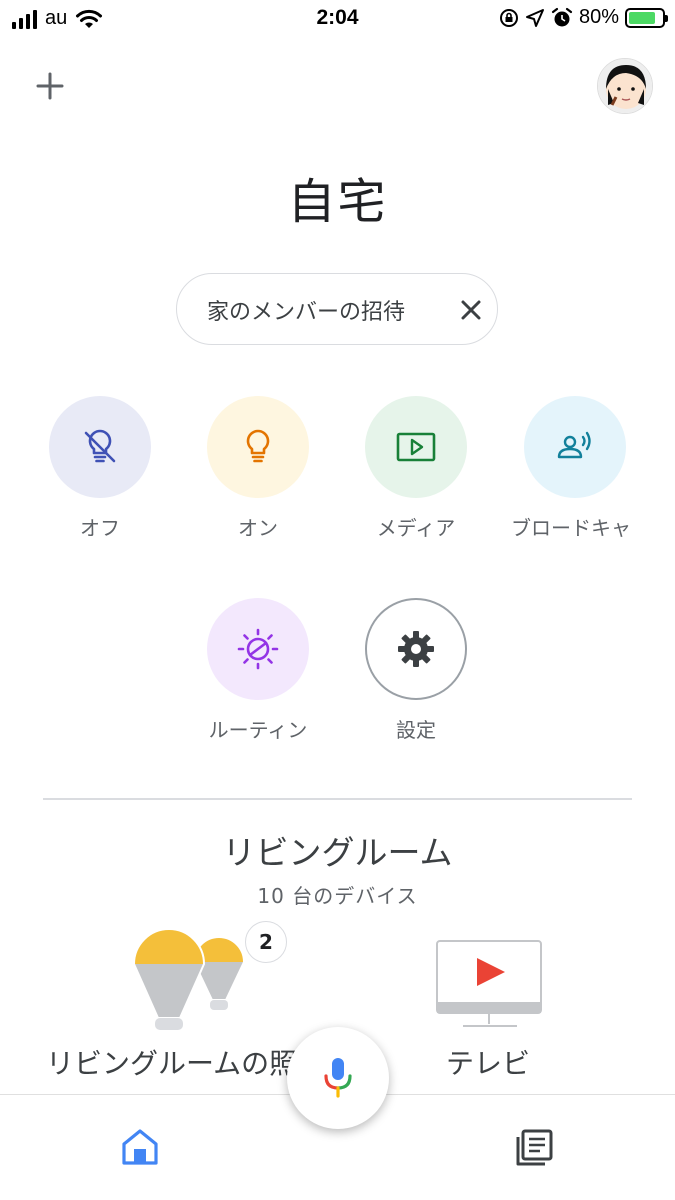 The width and height of the screenshot is (675, 1200). I want to click on feed-icon, so click(534, 1147).